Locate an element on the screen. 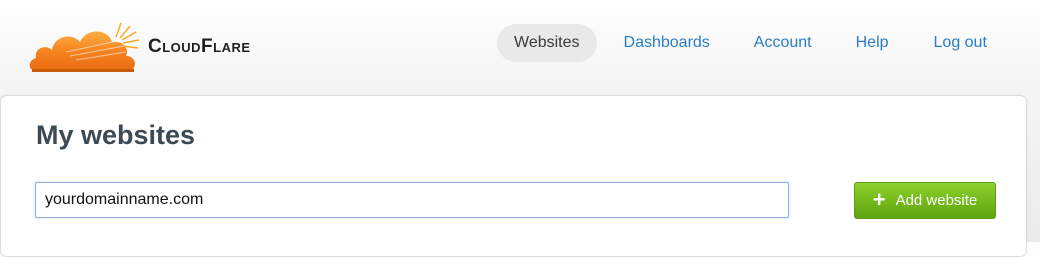 The image size is (1040, 257). add-website-button: + Add website is located at coordinates (925, 200).